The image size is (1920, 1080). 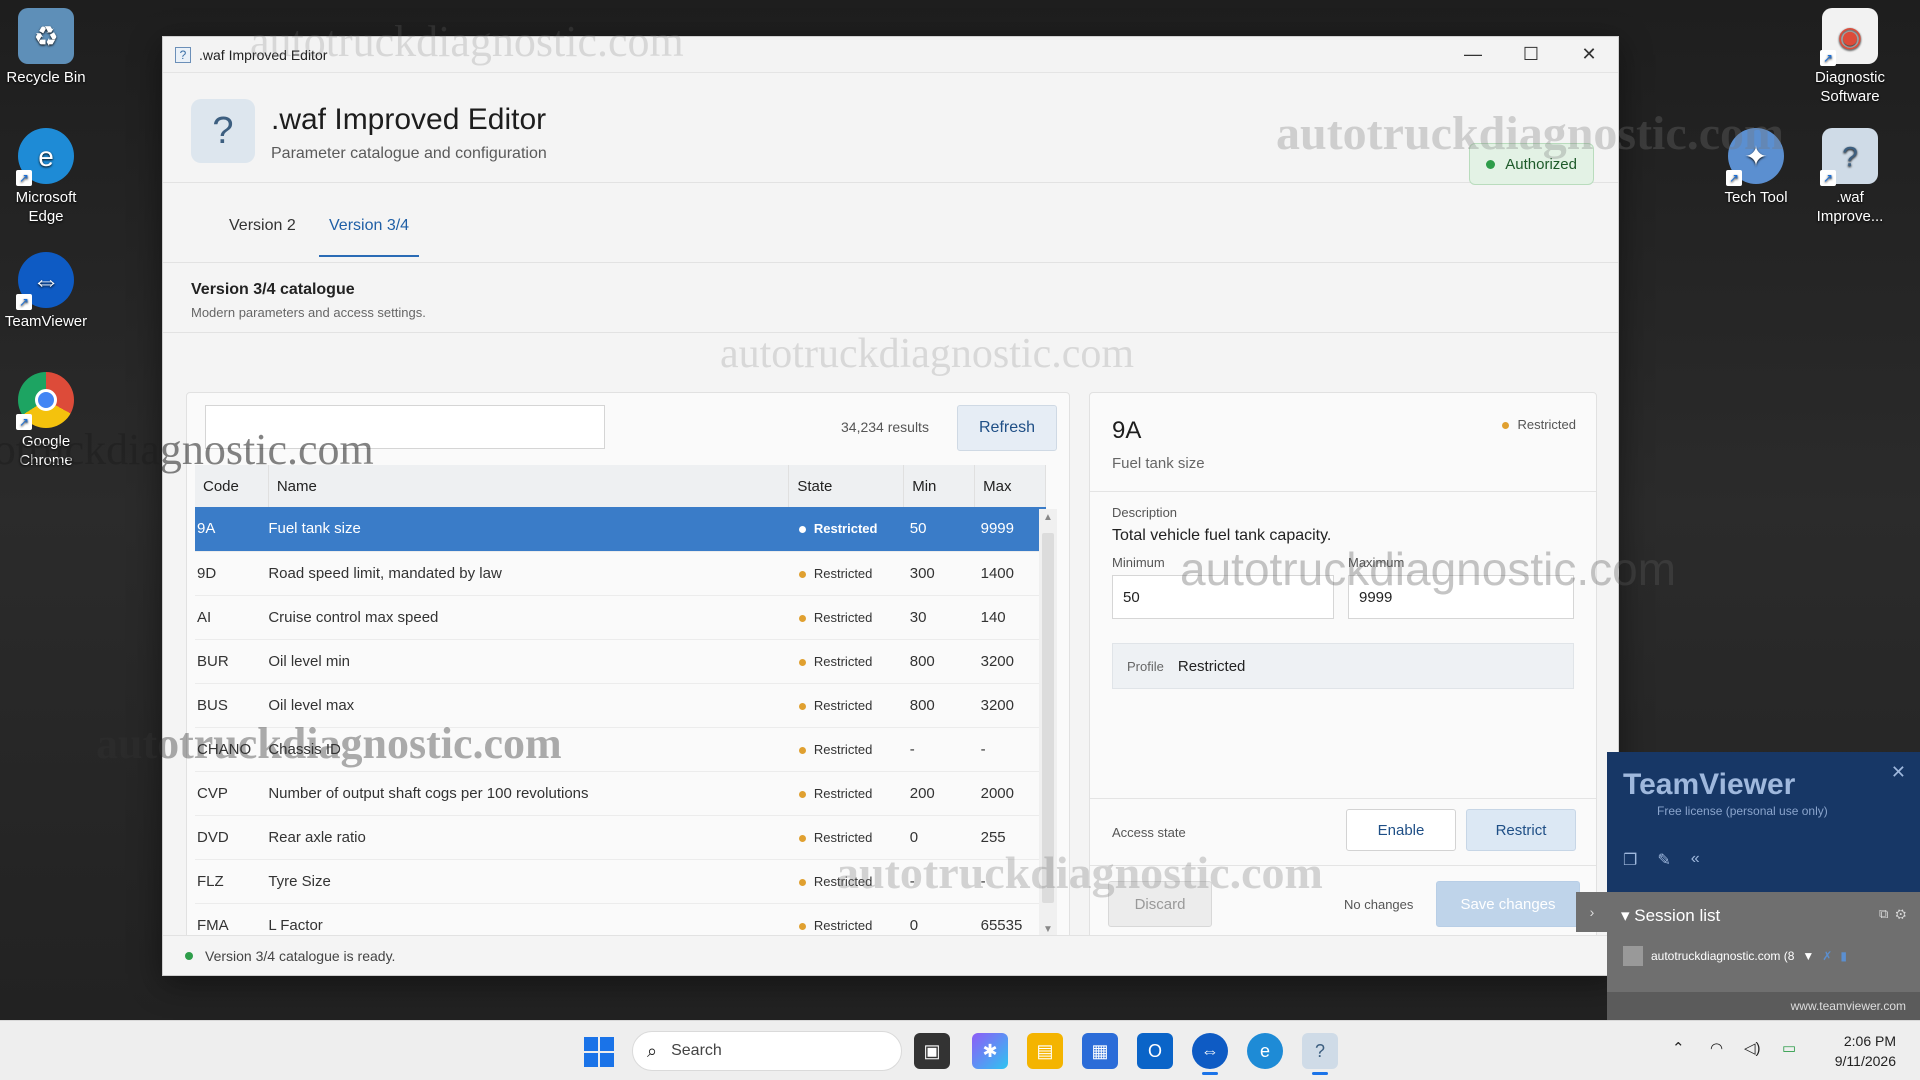 What do you see at coordinates (939, 617) in the screenshot?
I see `cell-min: 30` at bounding box center [939, 617].